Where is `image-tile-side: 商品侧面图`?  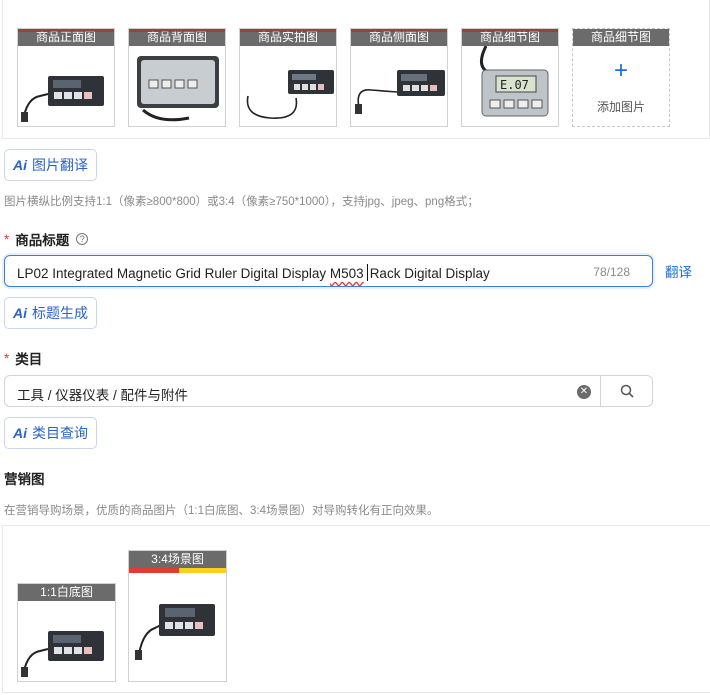
image-tile-side: 商品侧面图 is located at coordinates (399, 77).